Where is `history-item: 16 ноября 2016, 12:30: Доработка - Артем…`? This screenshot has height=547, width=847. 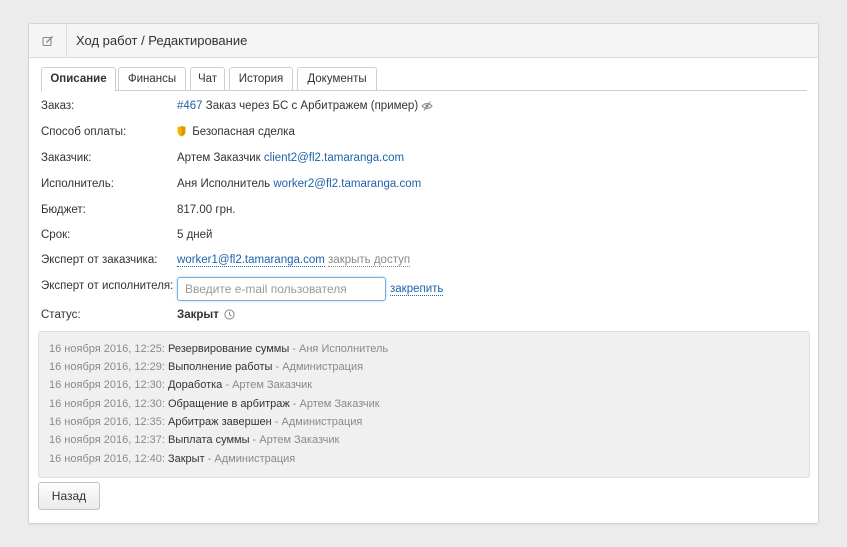 history-item: 16 ноября 2016, 12:30: Доработка - Артем… is located at coordinates (181, 385).